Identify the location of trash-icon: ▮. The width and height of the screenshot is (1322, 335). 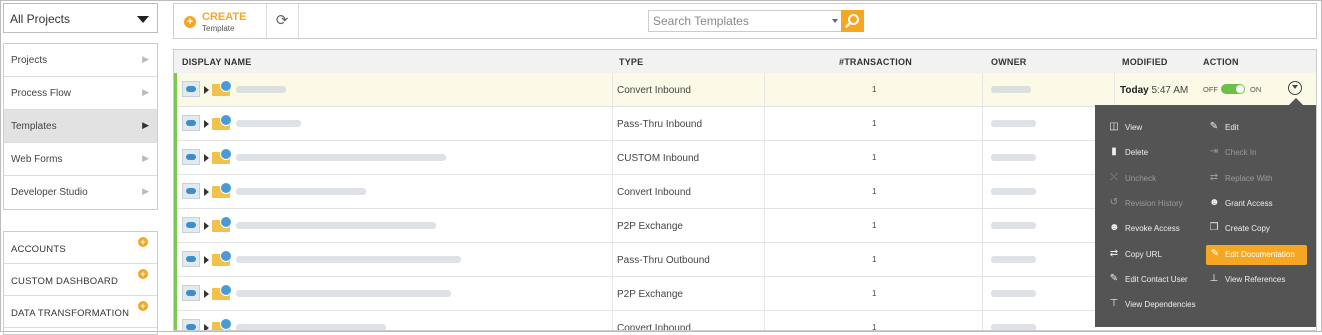
(1114, 151).